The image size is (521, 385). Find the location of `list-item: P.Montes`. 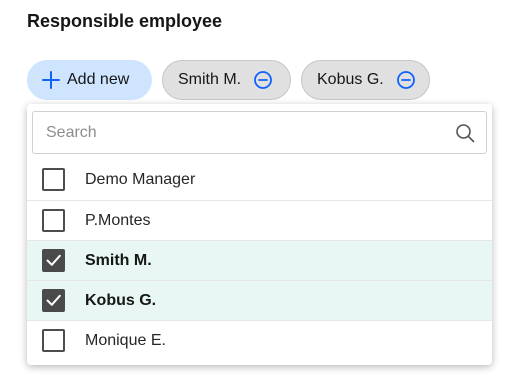

list-item: P.Montes is located at coordinates (259, 220).